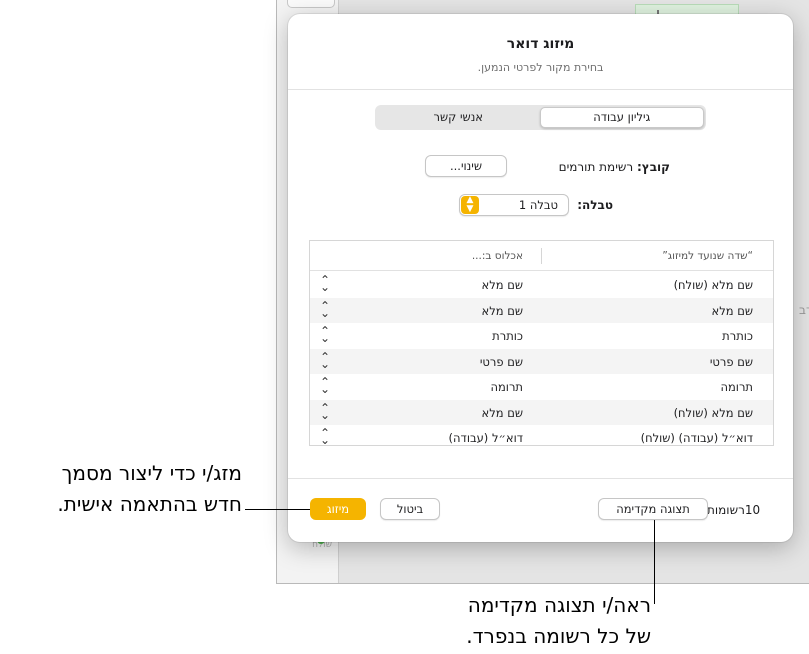 The height and width of the screenshot is (654, 809). What do you see at coordinates (804, 310) in the screenshot?
I see `background-text-fragment: רב` at bounding box center [804, 310].